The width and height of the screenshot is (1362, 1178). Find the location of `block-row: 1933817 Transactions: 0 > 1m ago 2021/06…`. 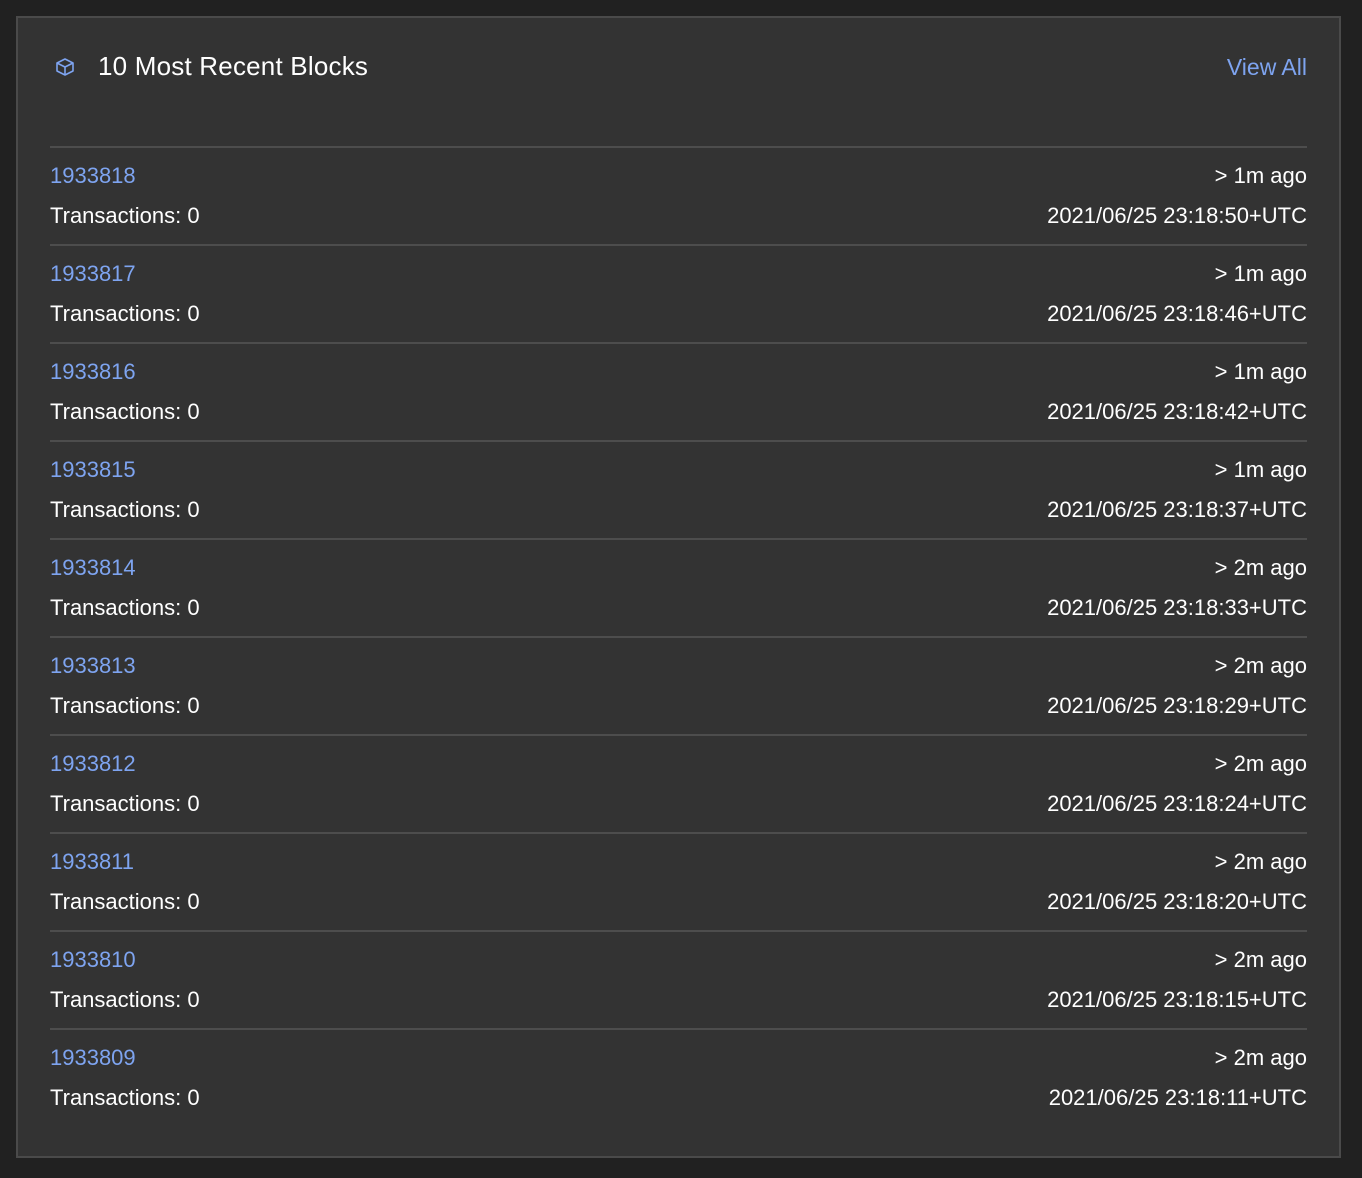

block-row: 1933817 Transactions: 0 > 1m ago 2021/06… is located at coordinates (678, 293).